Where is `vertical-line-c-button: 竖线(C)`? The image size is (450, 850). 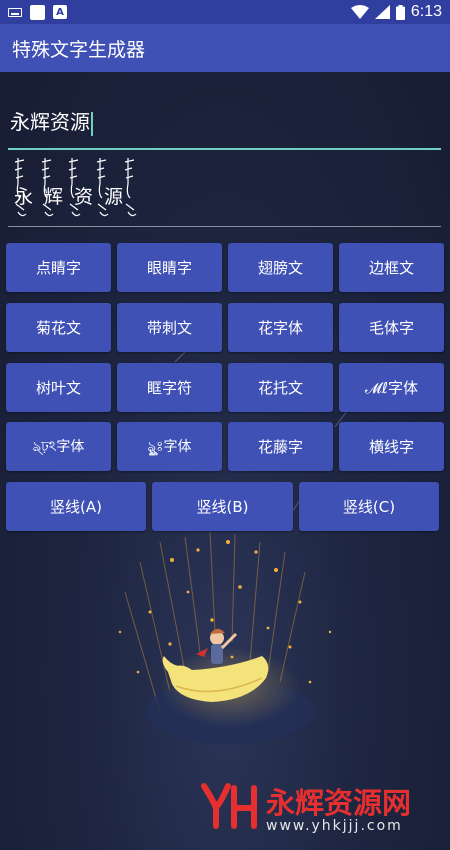
vertical-line-c-button: 竖线(C) is located at coordinates (369, 506).